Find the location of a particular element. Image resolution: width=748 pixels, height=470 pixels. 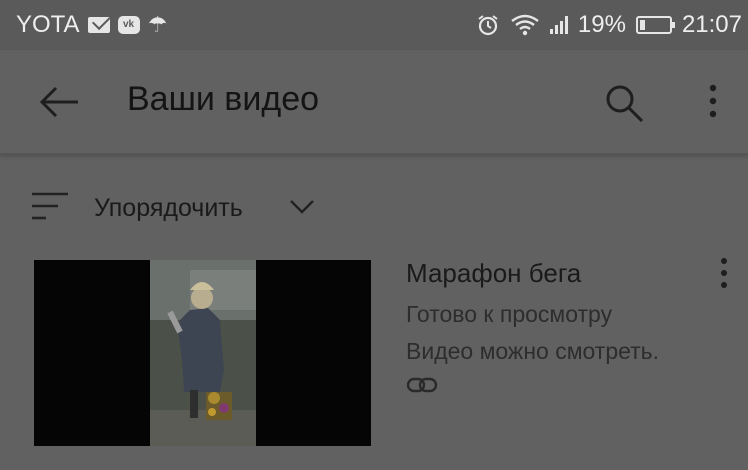

wifi-icon is located at coordinates (525, 25).